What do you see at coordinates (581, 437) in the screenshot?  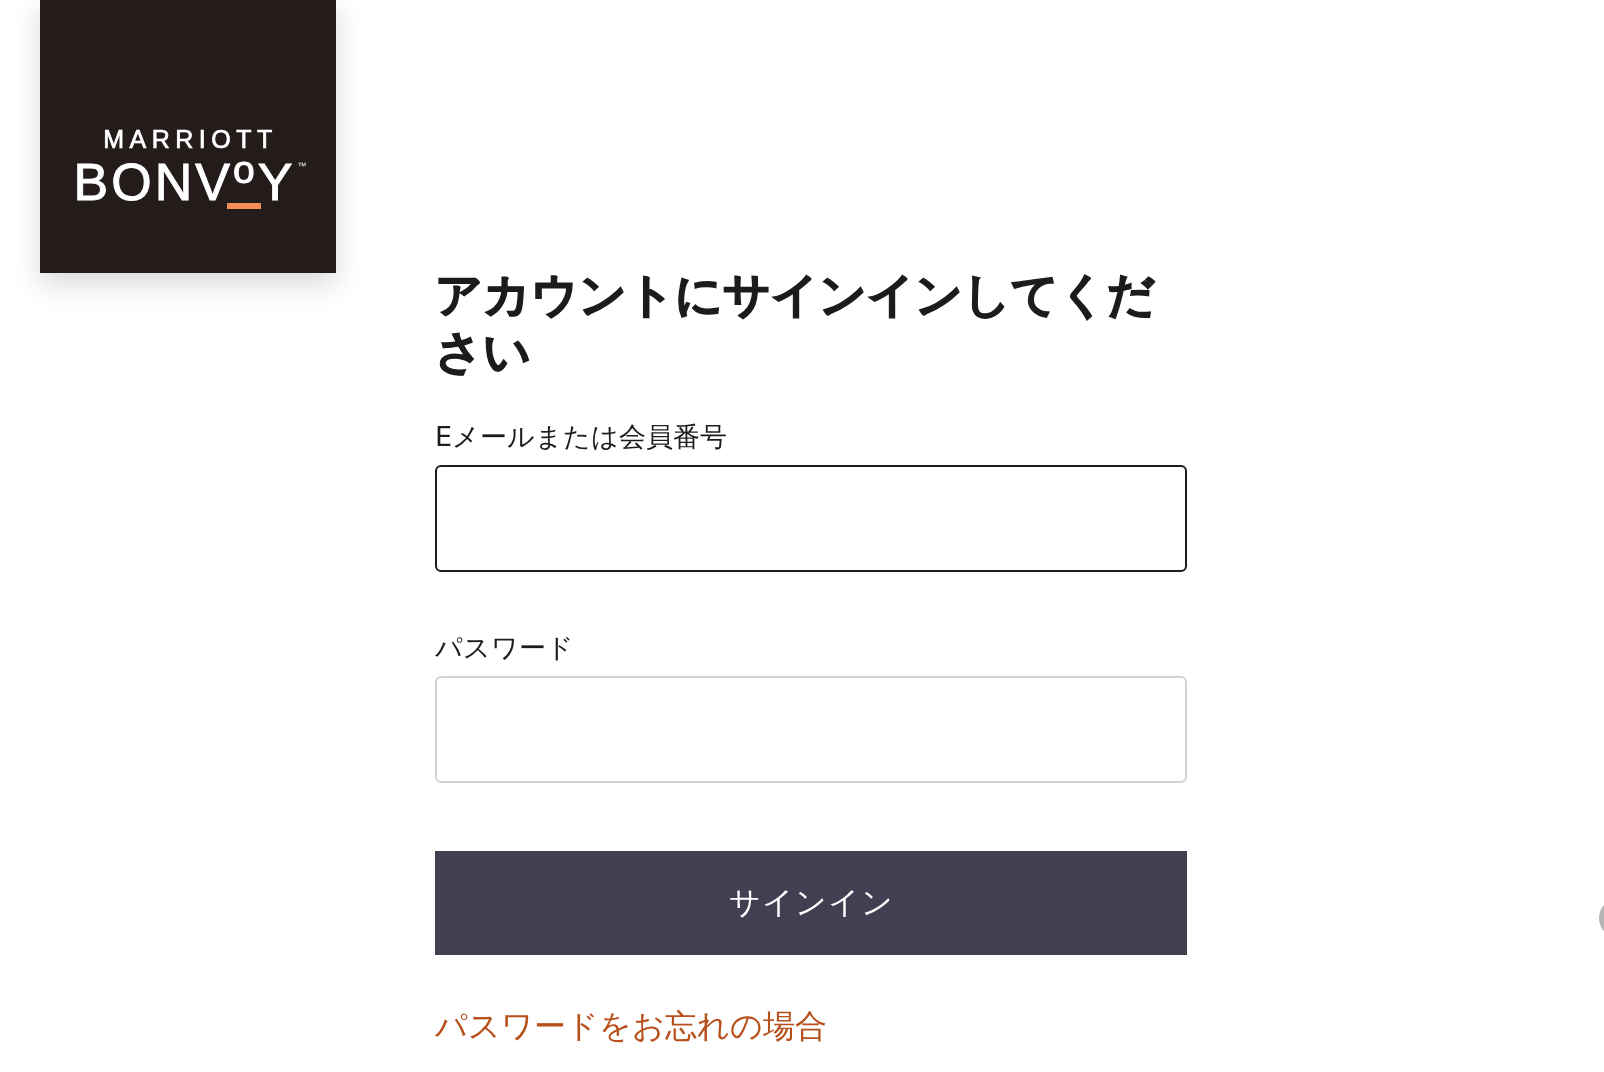 I see `field-label: Eメールまたは会員番号` at bounding box center [581, 437].